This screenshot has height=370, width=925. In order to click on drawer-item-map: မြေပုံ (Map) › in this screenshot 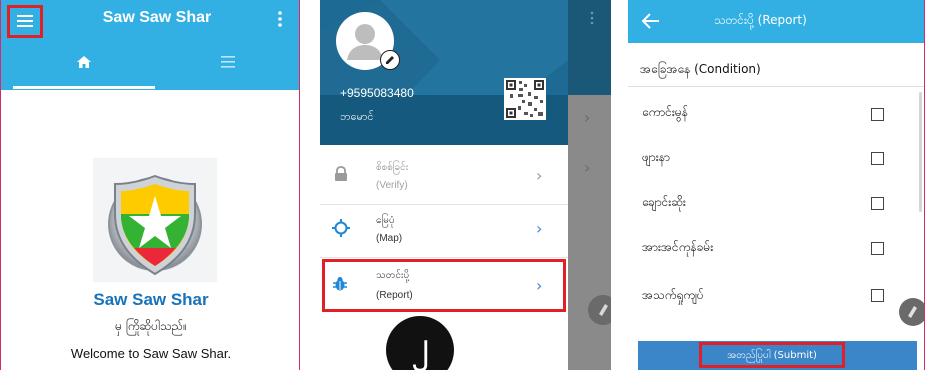, I will do `click(444, 231)`.